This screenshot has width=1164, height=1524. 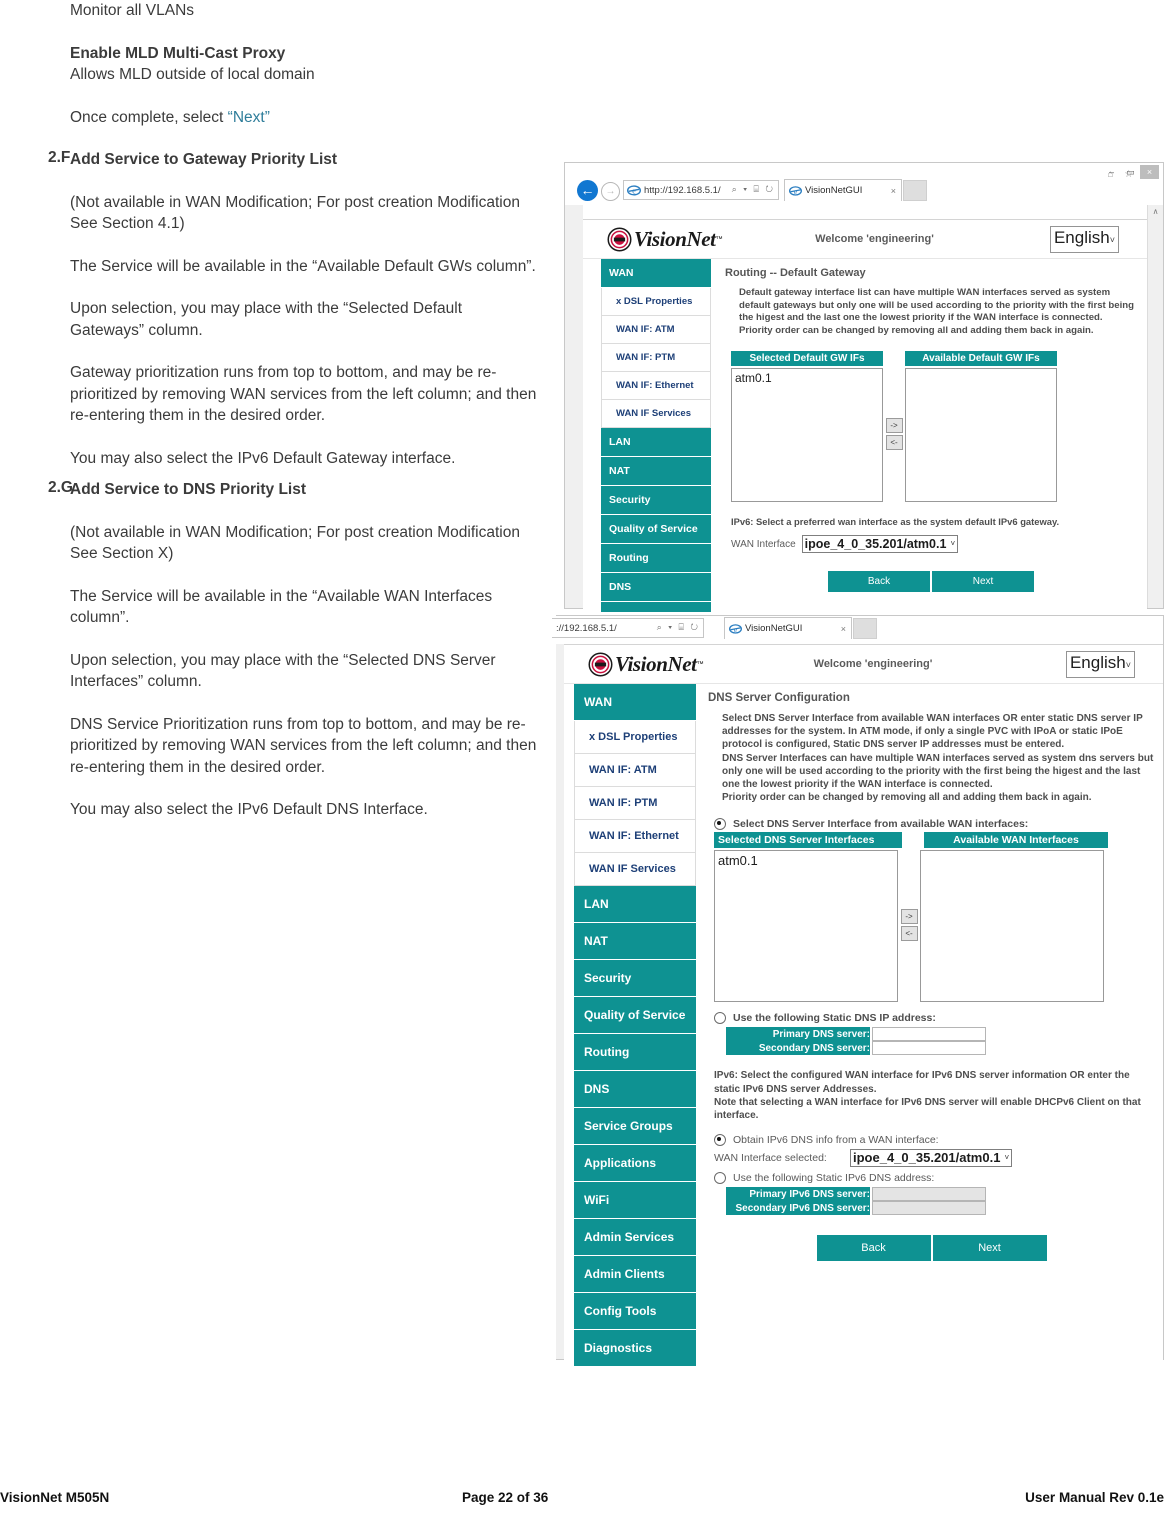 What do you see at coordinates (1016, 840) in the screenshot?
I see `available-column-header: Available WAN Interfaces` at bounding box center [1016, 840].